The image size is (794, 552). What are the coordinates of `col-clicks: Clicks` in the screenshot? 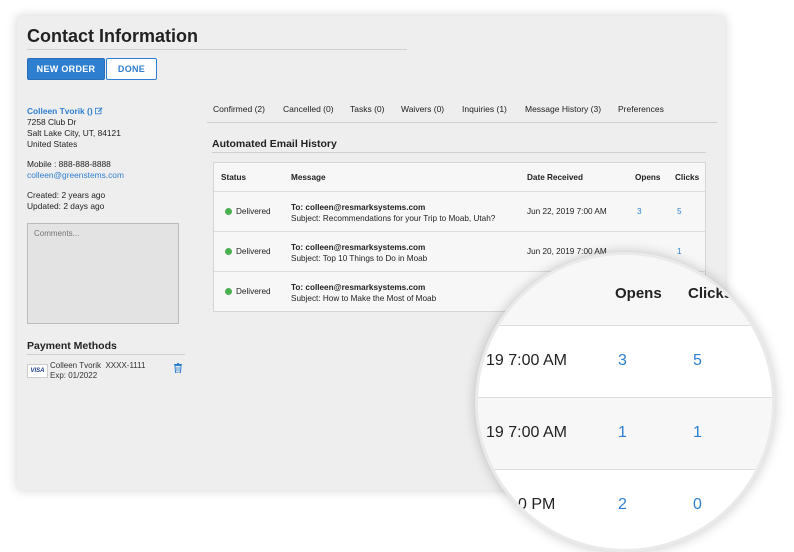 It's located at (687, 177).